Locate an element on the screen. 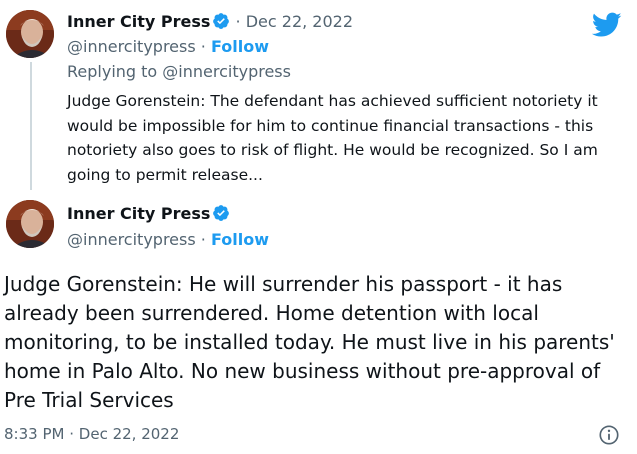 The image size is (637, 454). main-timestamp: 8:33 PM · Dec 22, 2022 is located at coordinates (91, 434).